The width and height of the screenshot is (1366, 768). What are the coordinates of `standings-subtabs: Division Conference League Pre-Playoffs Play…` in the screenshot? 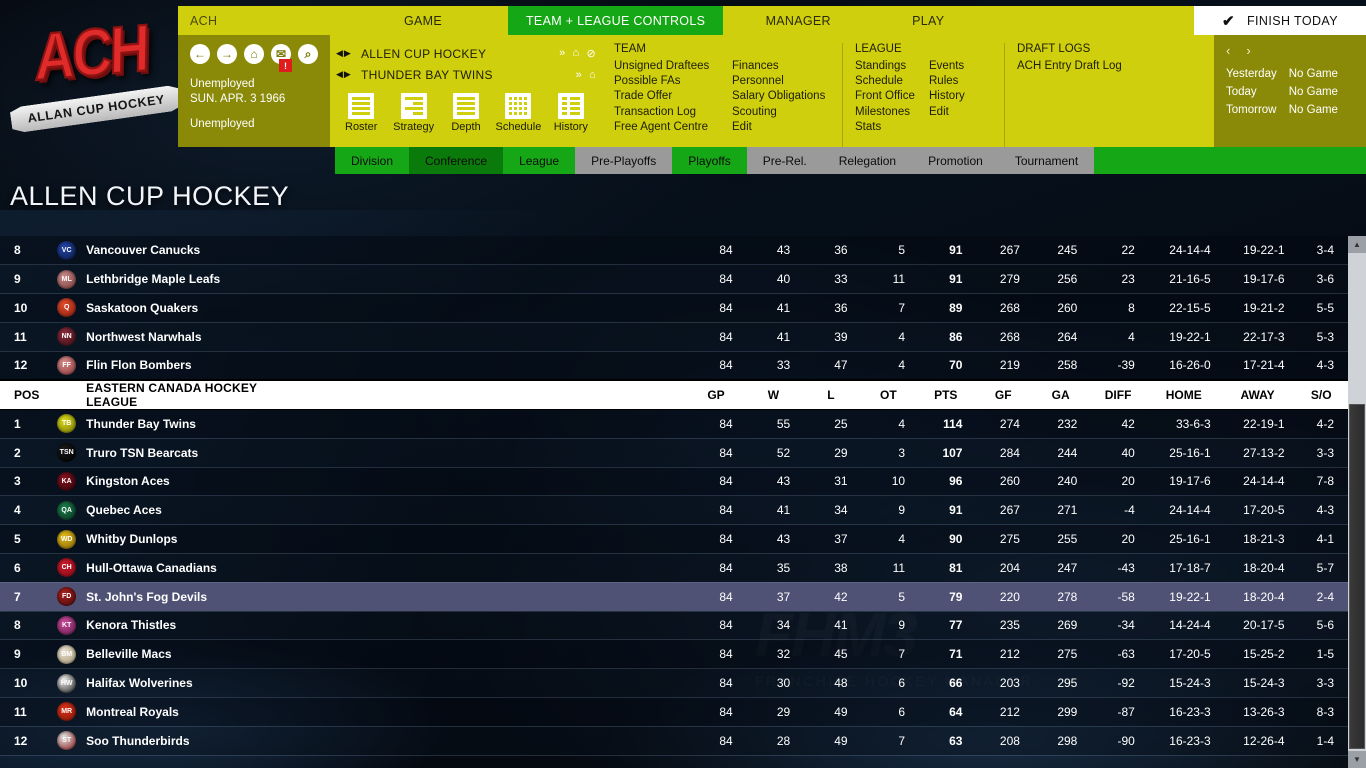 It's located at (850, 160).